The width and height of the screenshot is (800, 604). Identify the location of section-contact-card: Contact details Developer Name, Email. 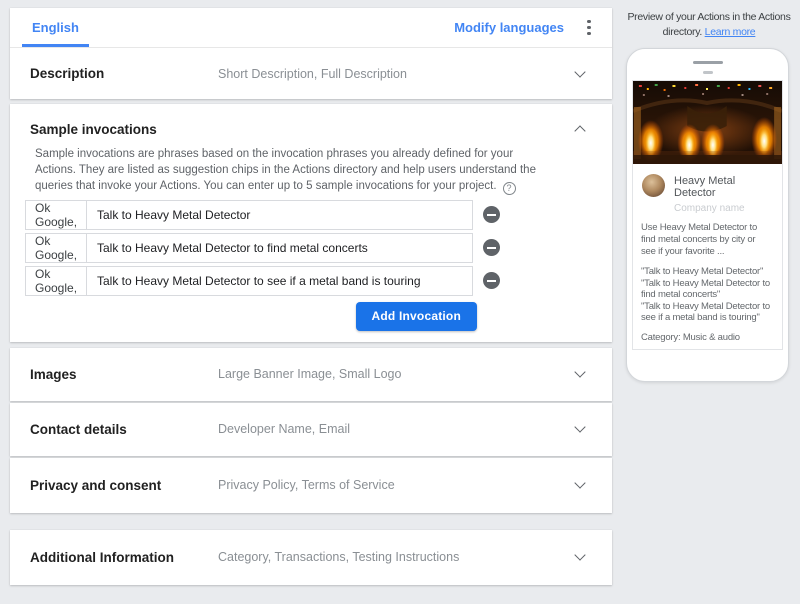
(311, 429).